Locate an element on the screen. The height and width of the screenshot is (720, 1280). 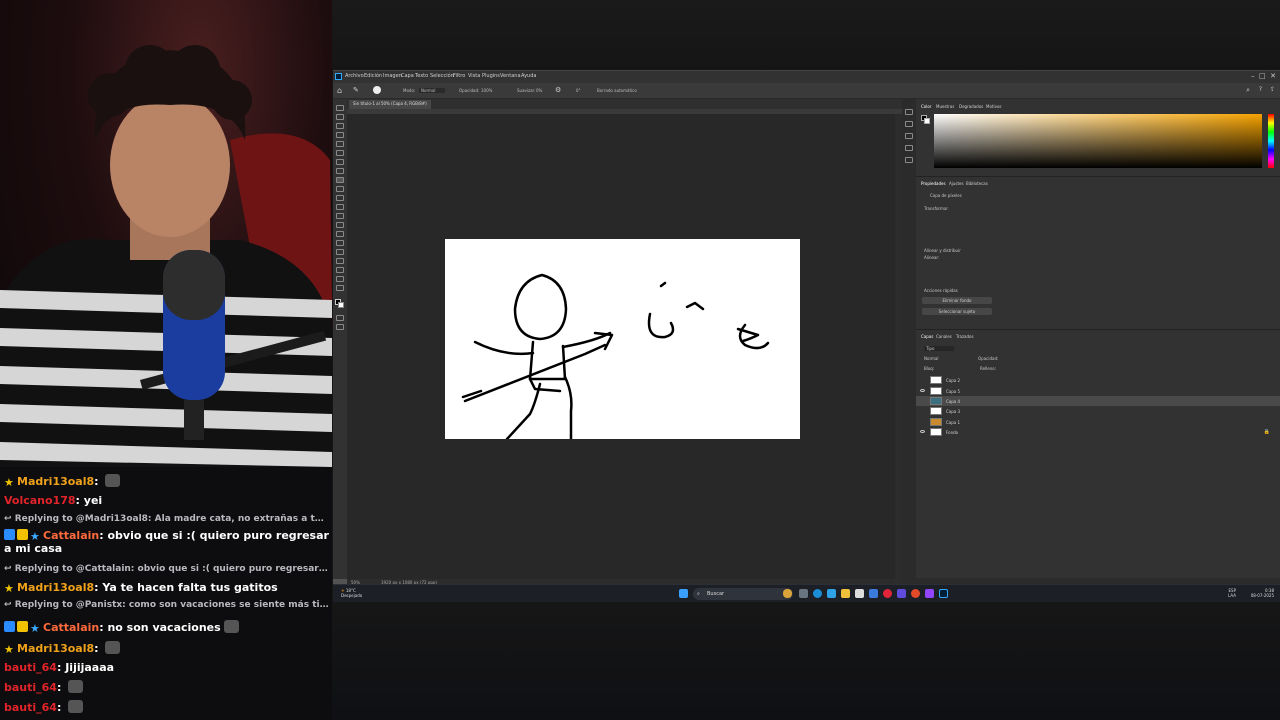
hue-slider is located at coordinates (1271, 141).